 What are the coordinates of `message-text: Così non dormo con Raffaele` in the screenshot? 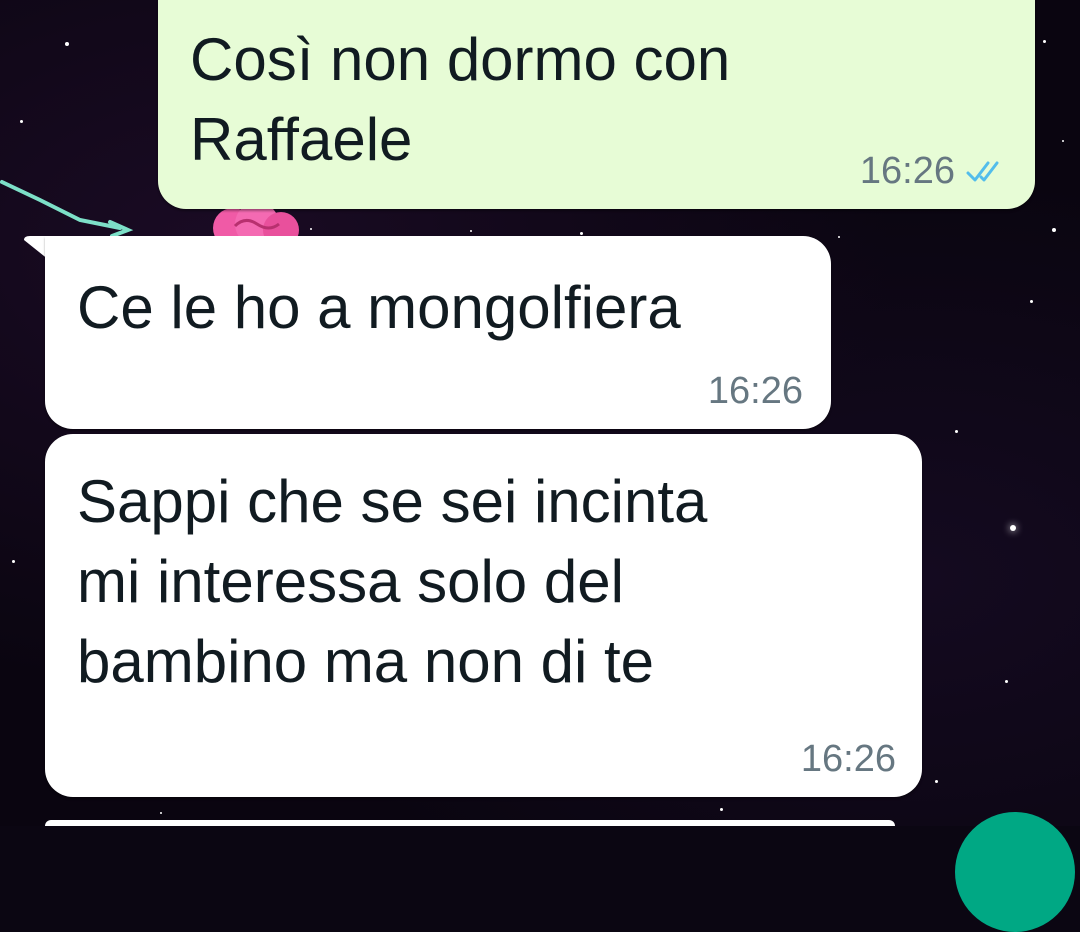 It's located at (460, 99).